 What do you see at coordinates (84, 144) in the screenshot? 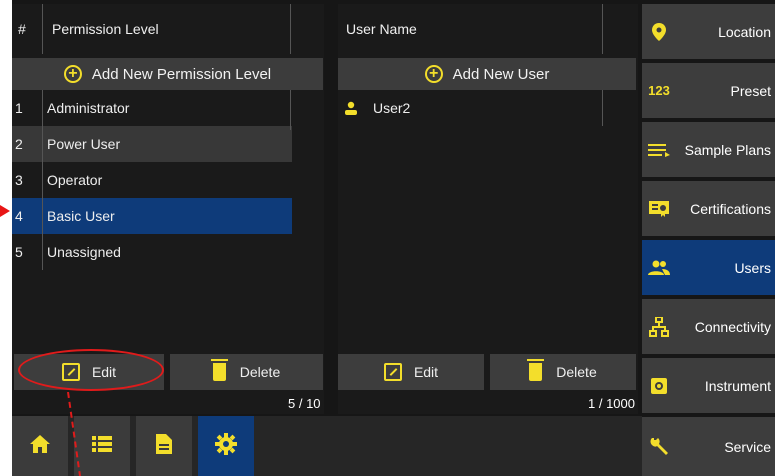
I see `row-label: Power User` at bounding box center [84, 144].